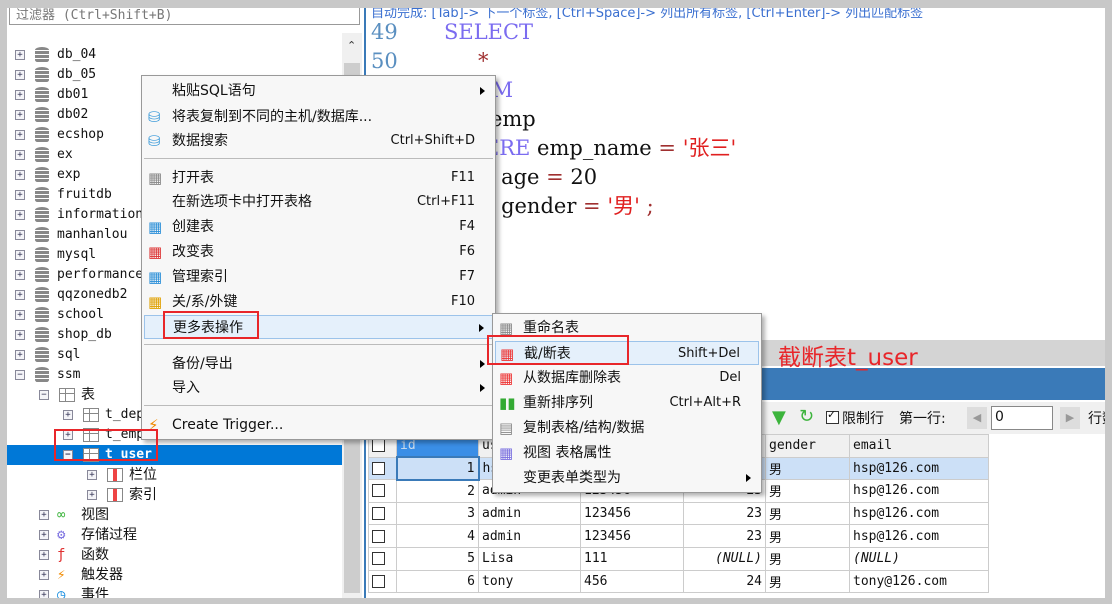  What do you see at coordinates (318, 277) in the screenshot?
I see `menu-item: ▦ 管理索引 F7` at bounding box center [318, 277].